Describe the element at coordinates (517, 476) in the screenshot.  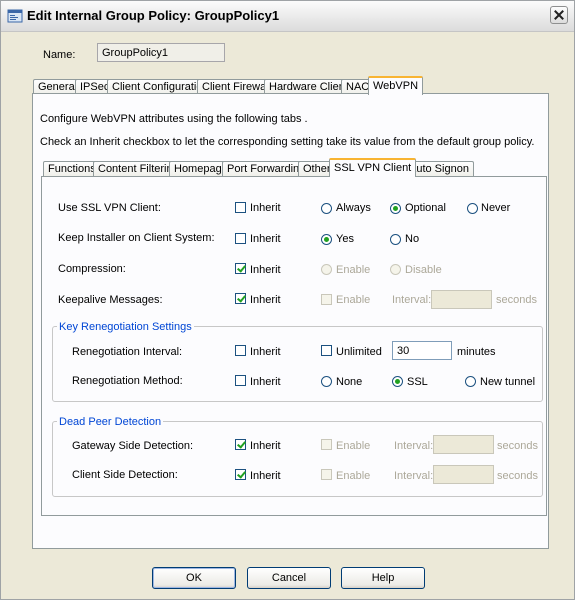
I see `client-detection-unit: seconds` at that location.